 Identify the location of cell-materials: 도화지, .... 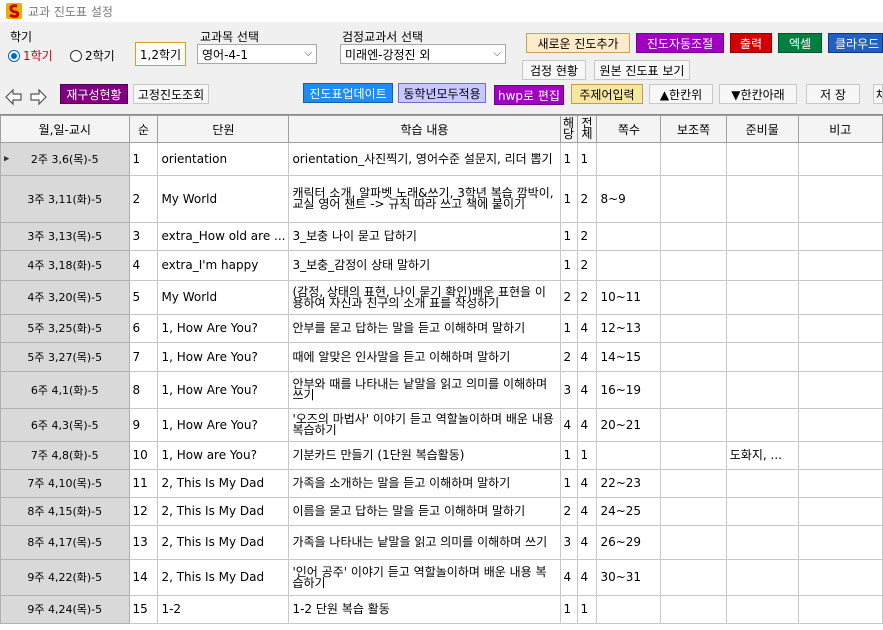
(762, 455).